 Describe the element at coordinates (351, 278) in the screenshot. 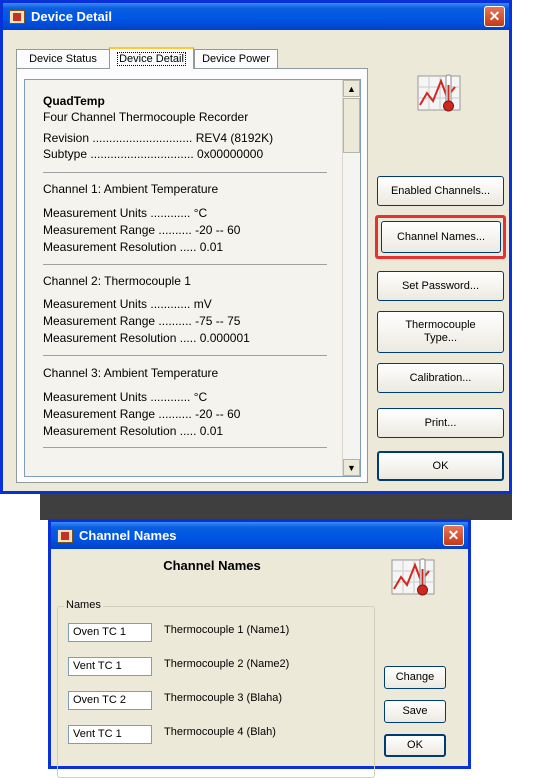

I see `vertical-scrollbar: ▲ ▼` at that location.